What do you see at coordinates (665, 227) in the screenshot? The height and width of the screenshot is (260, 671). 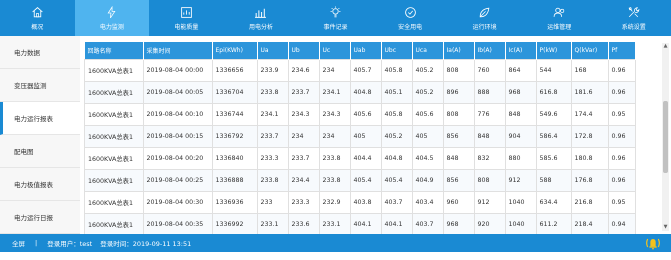 I see `scroll-down-arrow-icon: ▼` at bounding box center [665, 227].